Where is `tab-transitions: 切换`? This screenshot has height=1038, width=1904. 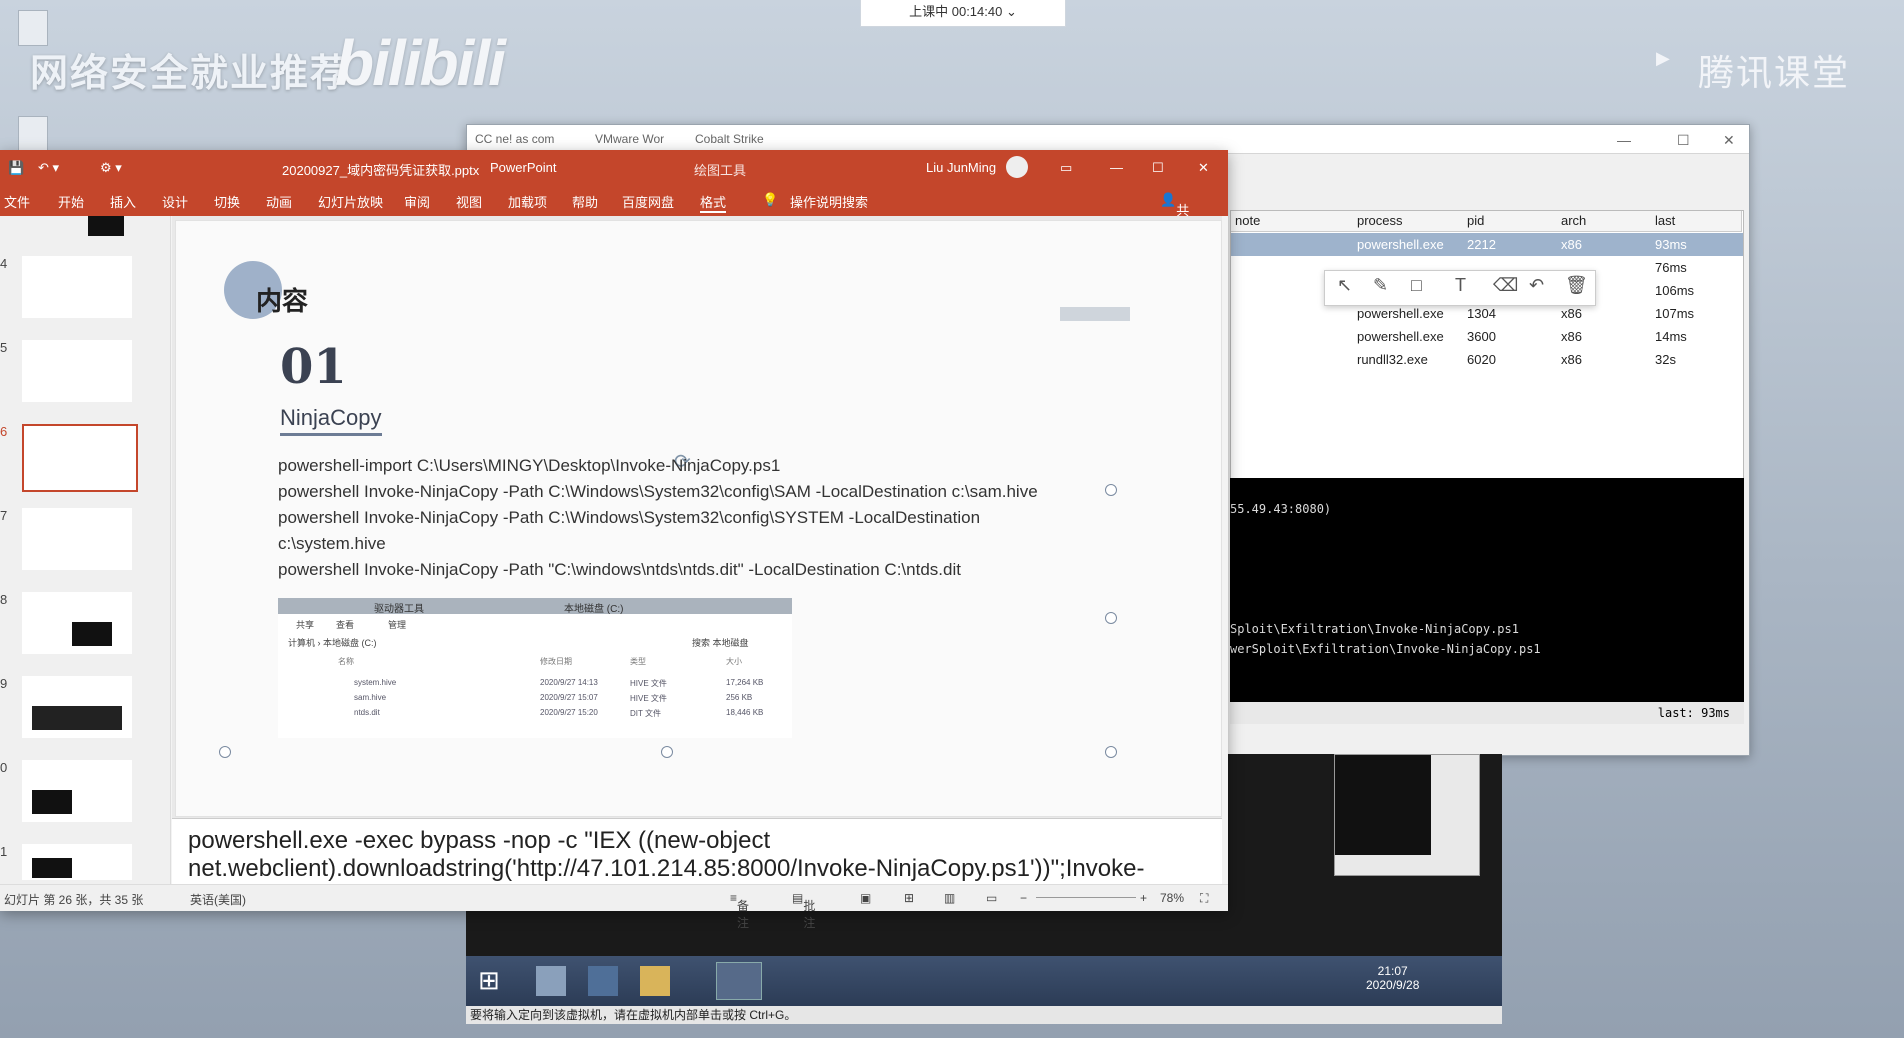 tab-transitions: 切换 is located at coordinates (227, 201).